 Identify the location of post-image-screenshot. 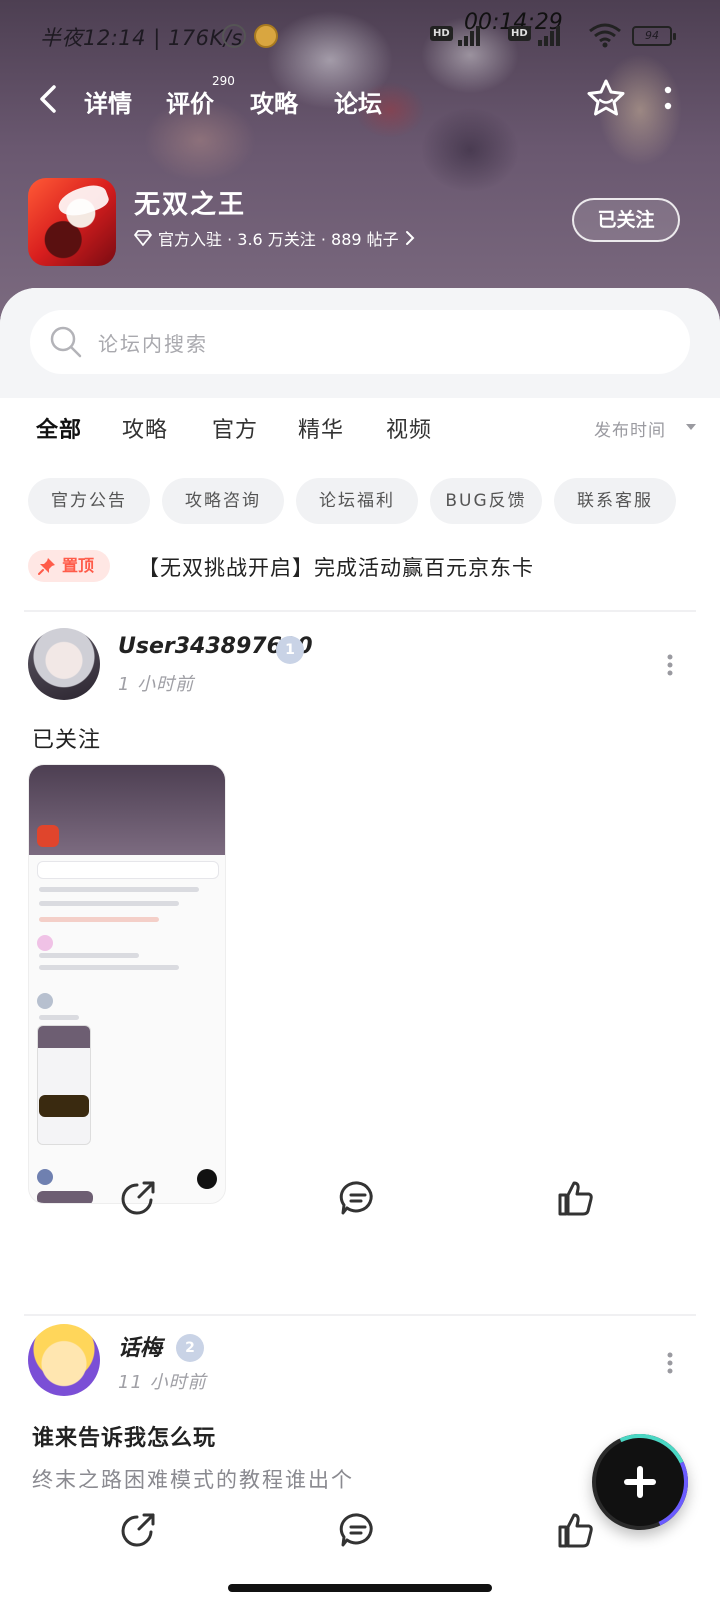
(127, 984).